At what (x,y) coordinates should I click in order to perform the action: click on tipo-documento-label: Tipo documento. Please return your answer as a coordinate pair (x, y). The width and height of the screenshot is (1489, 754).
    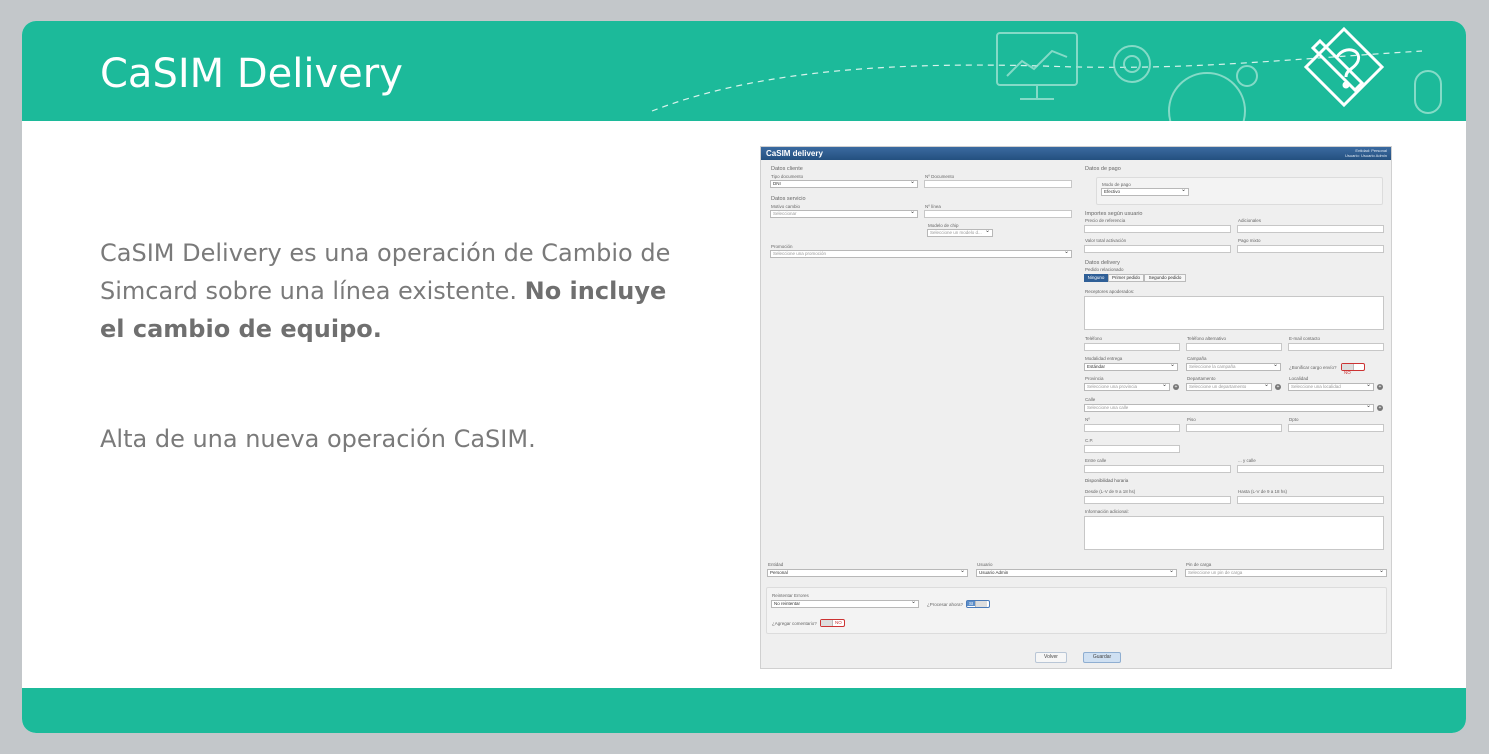
    Looking at the image, I should click on (787, 176).